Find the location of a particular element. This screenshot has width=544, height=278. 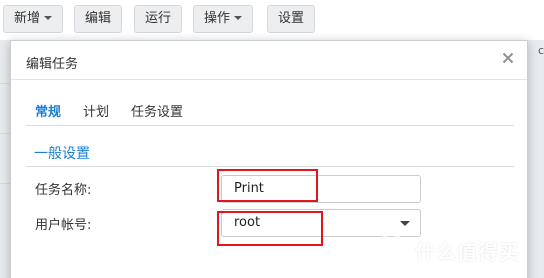

close-icon is located at coordinates (508, 58).